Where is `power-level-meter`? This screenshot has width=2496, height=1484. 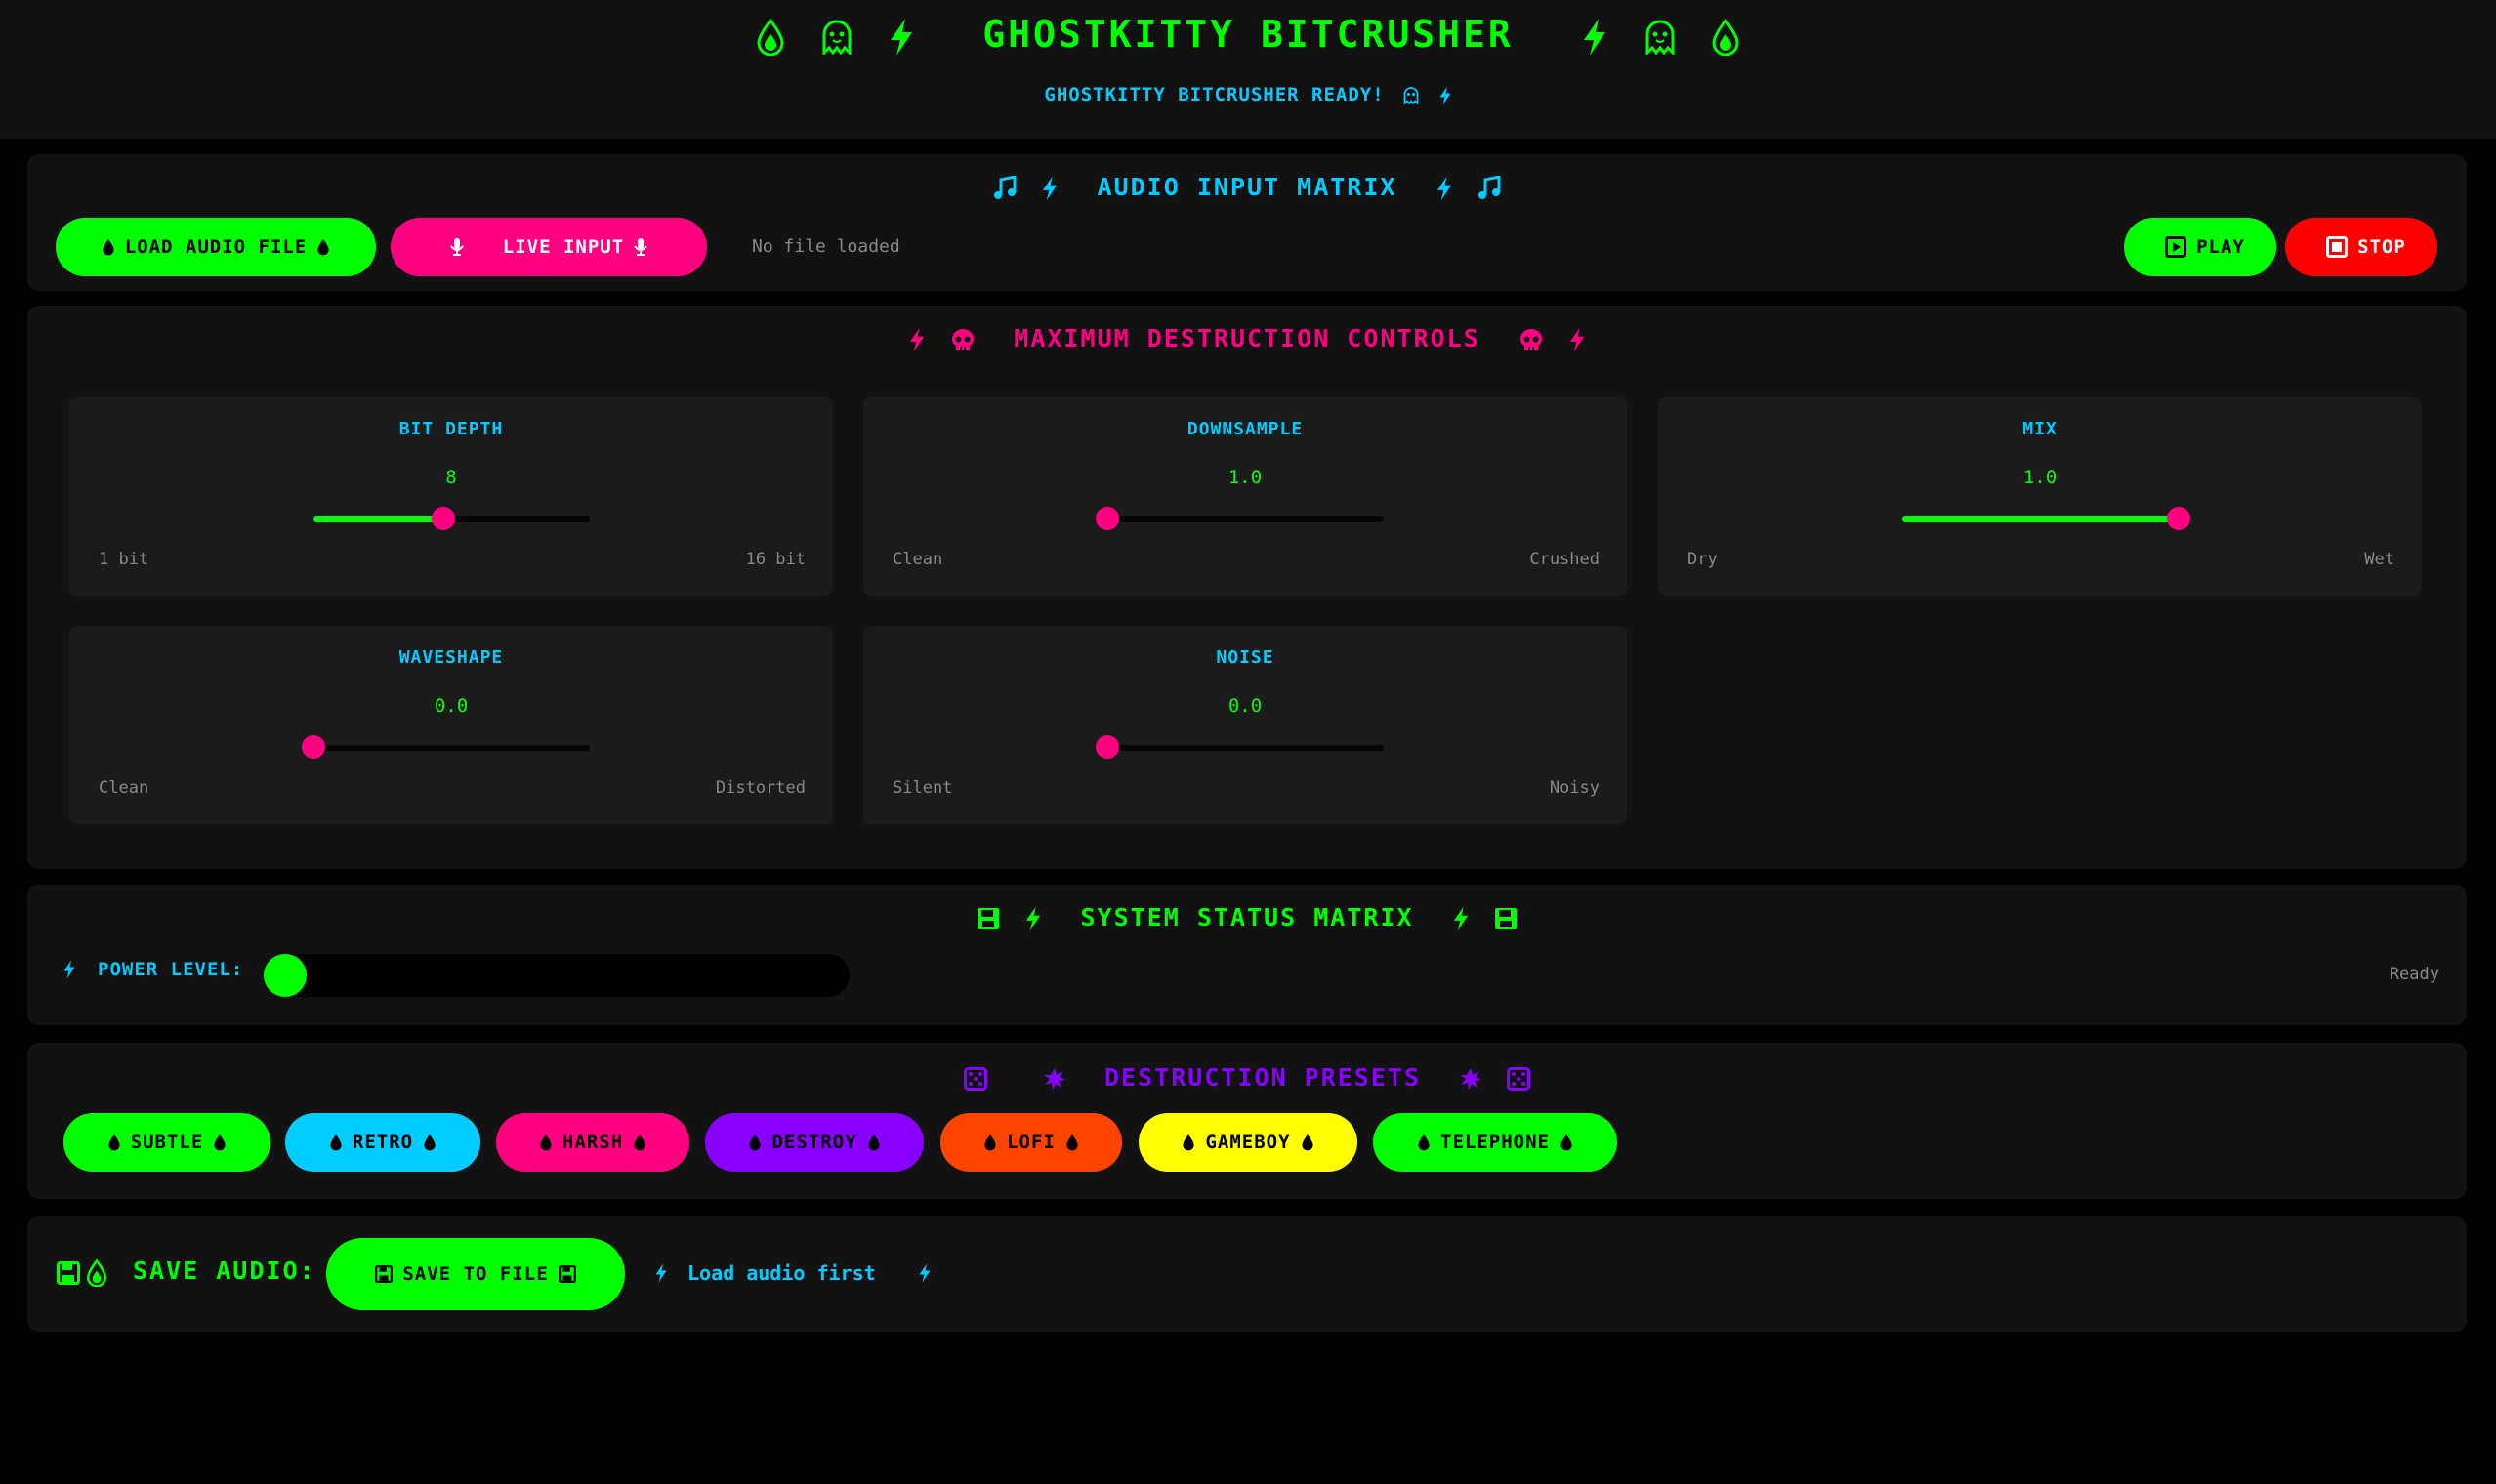
power-level-meter is located at coordinates (557, 976).